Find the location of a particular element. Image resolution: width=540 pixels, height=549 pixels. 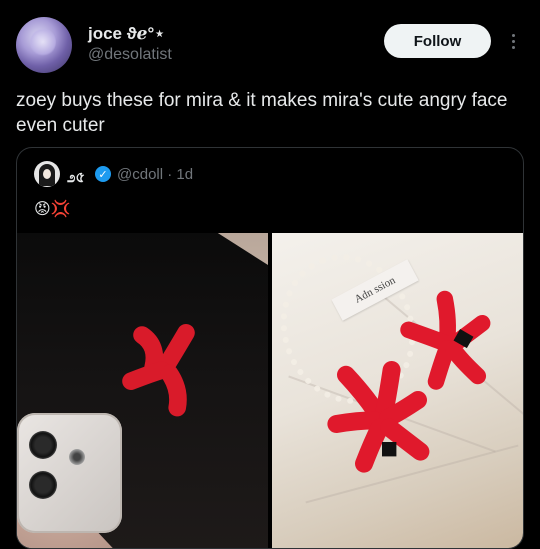

verified-icon: ✓ is located at coordinates (103, 174).